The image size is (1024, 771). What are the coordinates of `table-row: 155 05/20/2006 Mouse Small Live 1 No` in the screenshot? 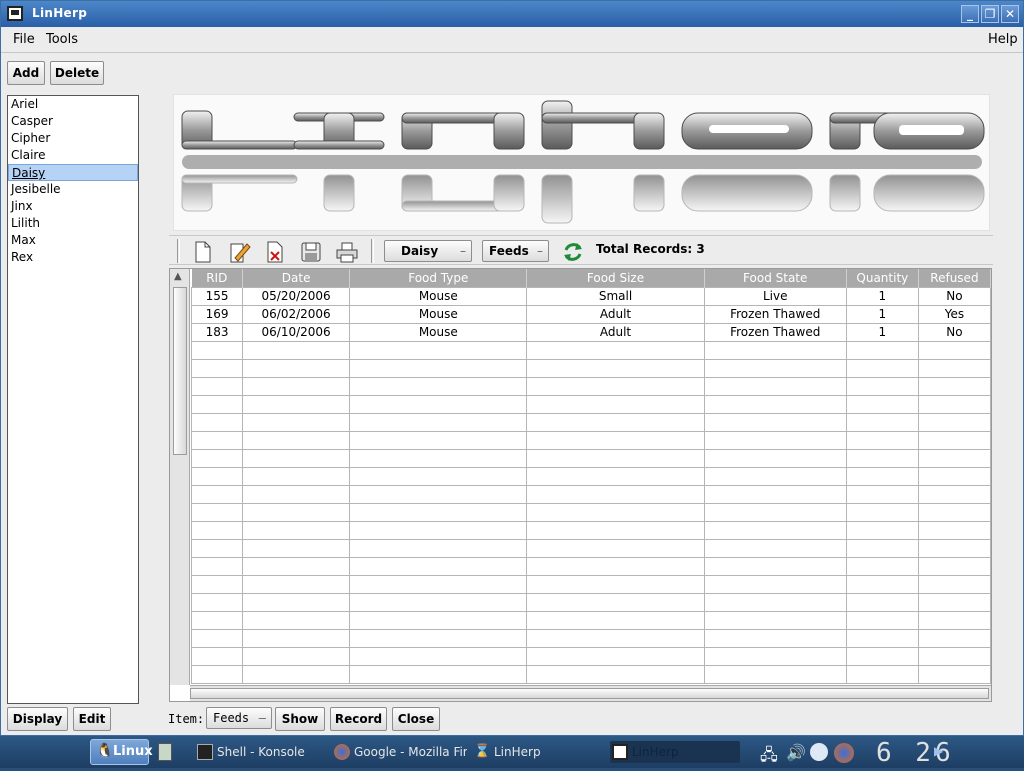 It's located at (591, 296).